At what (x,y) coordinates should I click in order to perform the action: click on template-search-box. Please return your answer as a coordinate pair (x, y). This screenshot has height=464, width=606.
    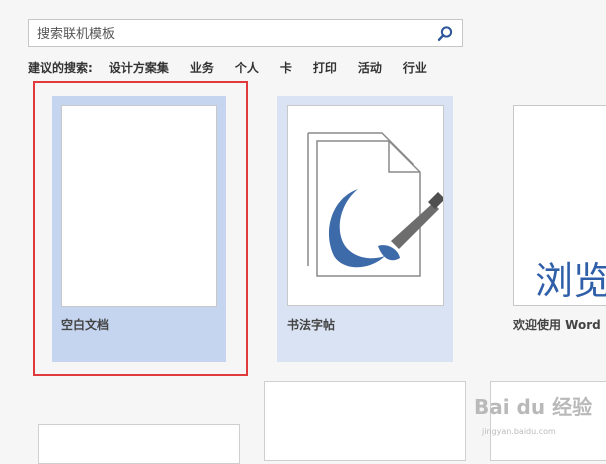
    Looking at the image, I should click on (245, 33).